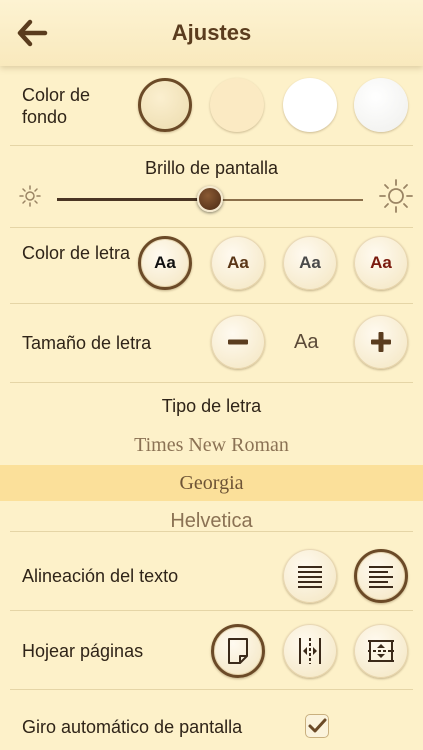 The image size is (423, 750). I want to click on page-turn-label: Hojear páginas, so click(83, 651).